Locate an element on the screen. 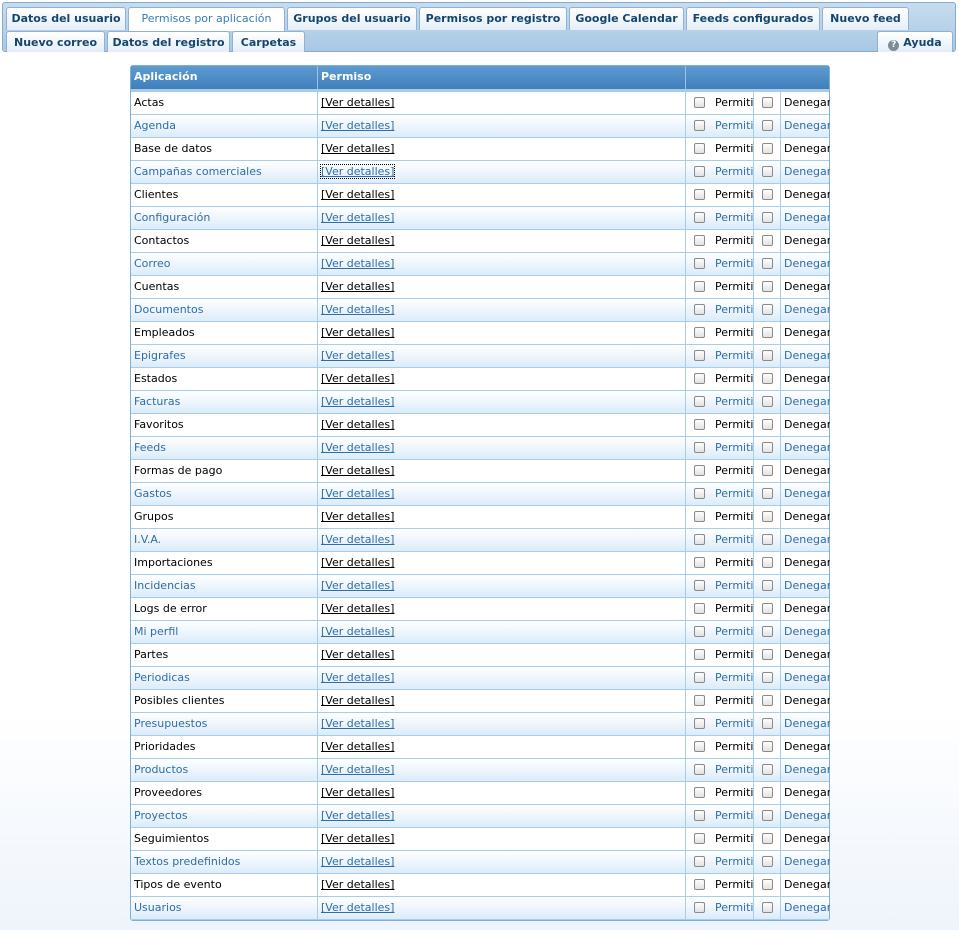 This screenshot has height=930, width=959. tab-google-calendar: Google Calendar is located at coordinates (626, 18).